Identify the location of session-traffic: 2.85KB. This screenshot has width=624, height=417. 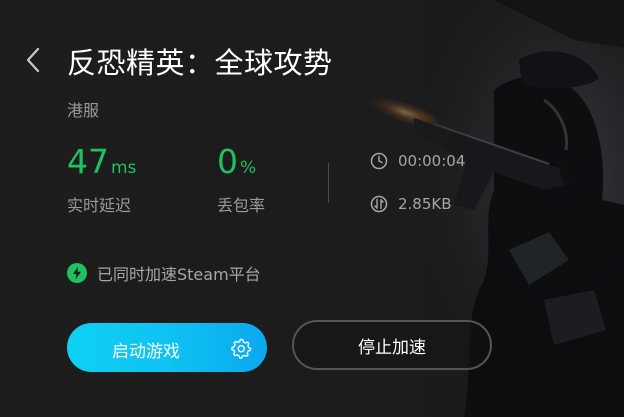
(411, 204).